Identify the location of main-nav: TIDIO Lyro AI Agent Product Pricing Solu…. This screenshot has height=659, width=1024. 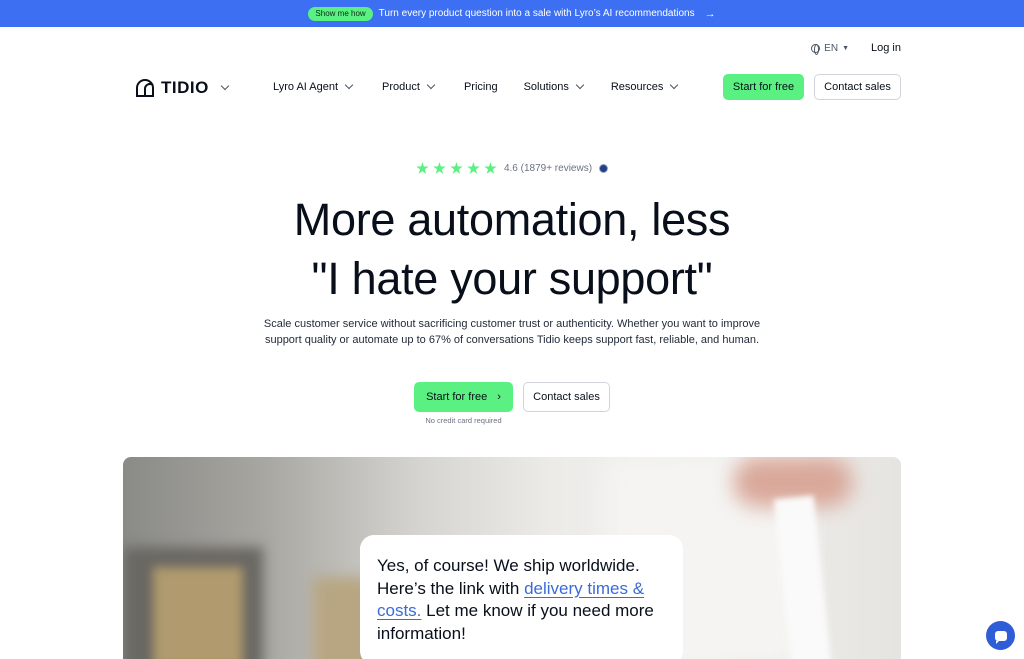
(512, 87).